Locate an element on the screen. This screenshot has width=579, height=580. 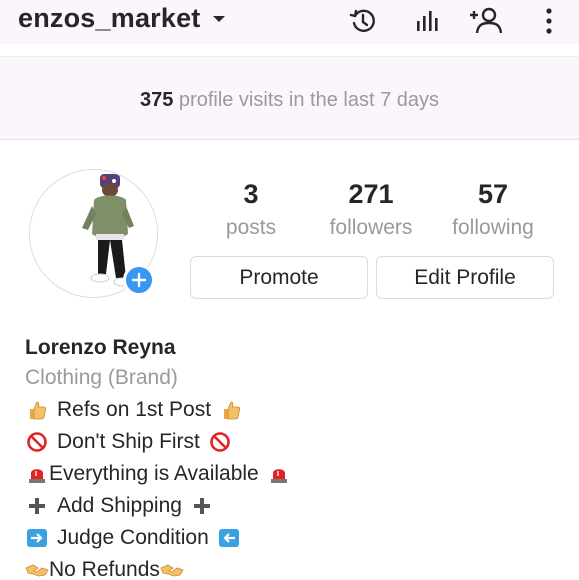
posts-count: 3 is located at coordinates (251, 194).